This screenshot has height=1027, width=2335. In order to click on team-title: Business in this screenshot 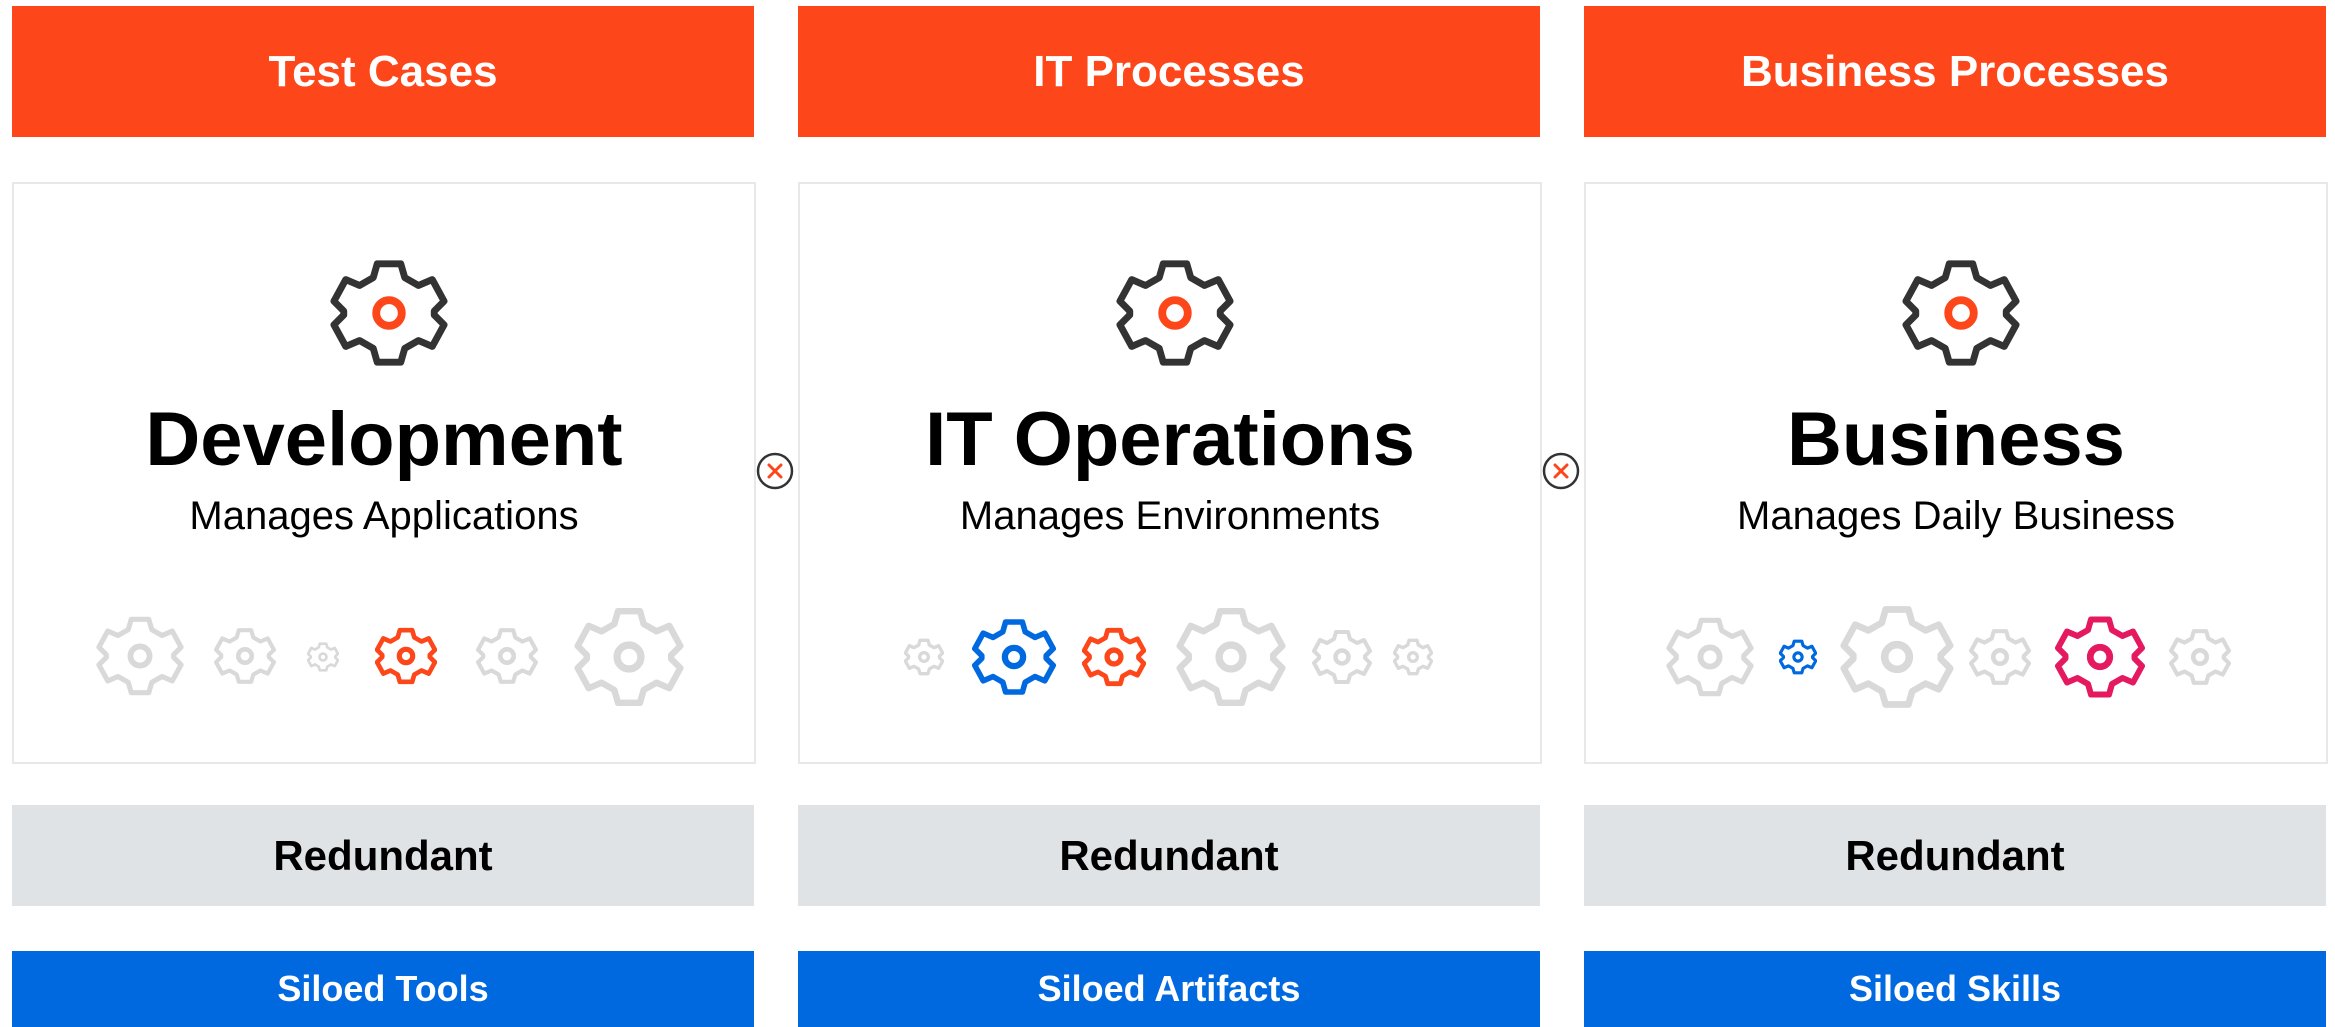, I will do `click(1956, 439)`.